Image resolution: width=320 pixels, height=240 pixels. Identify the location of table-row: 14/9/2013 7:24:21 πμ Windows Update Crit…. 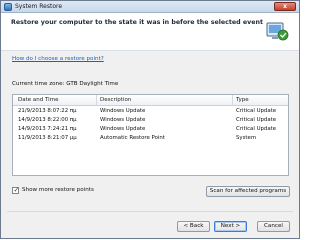
(150, 130).